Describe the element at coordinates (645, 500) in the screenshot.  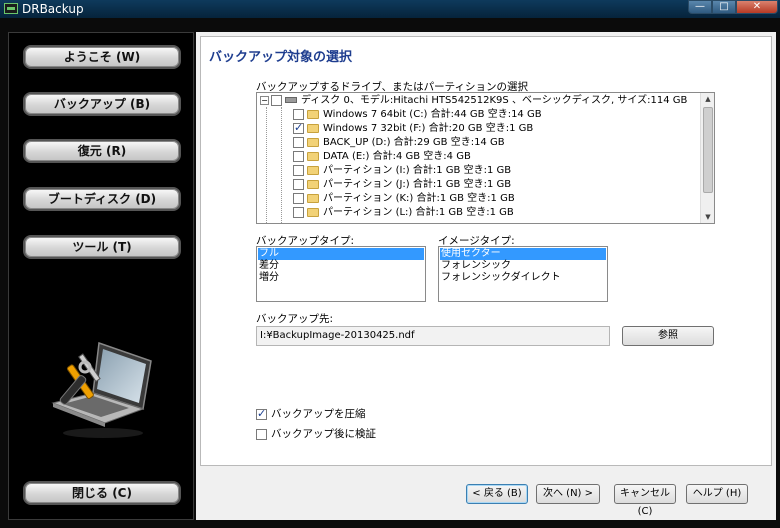
I see `cancel-button: キャンセル (C)` at that location.